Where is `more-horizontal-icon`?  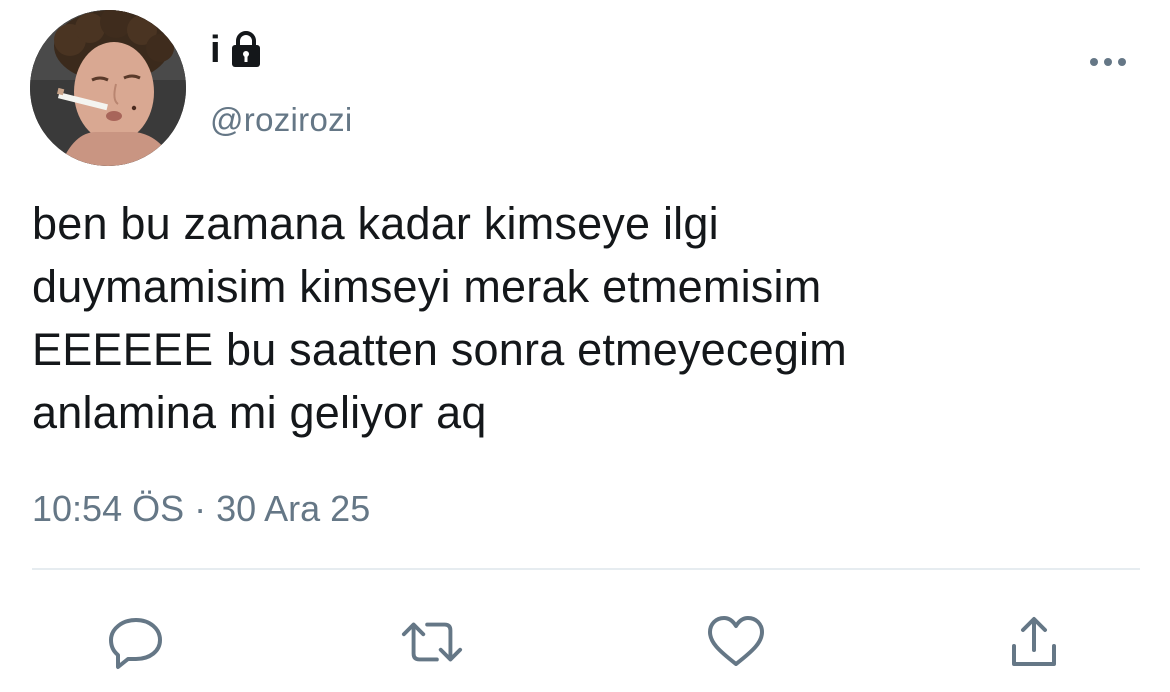 more-horizontal-icon is located at coordinates (1108, 62).